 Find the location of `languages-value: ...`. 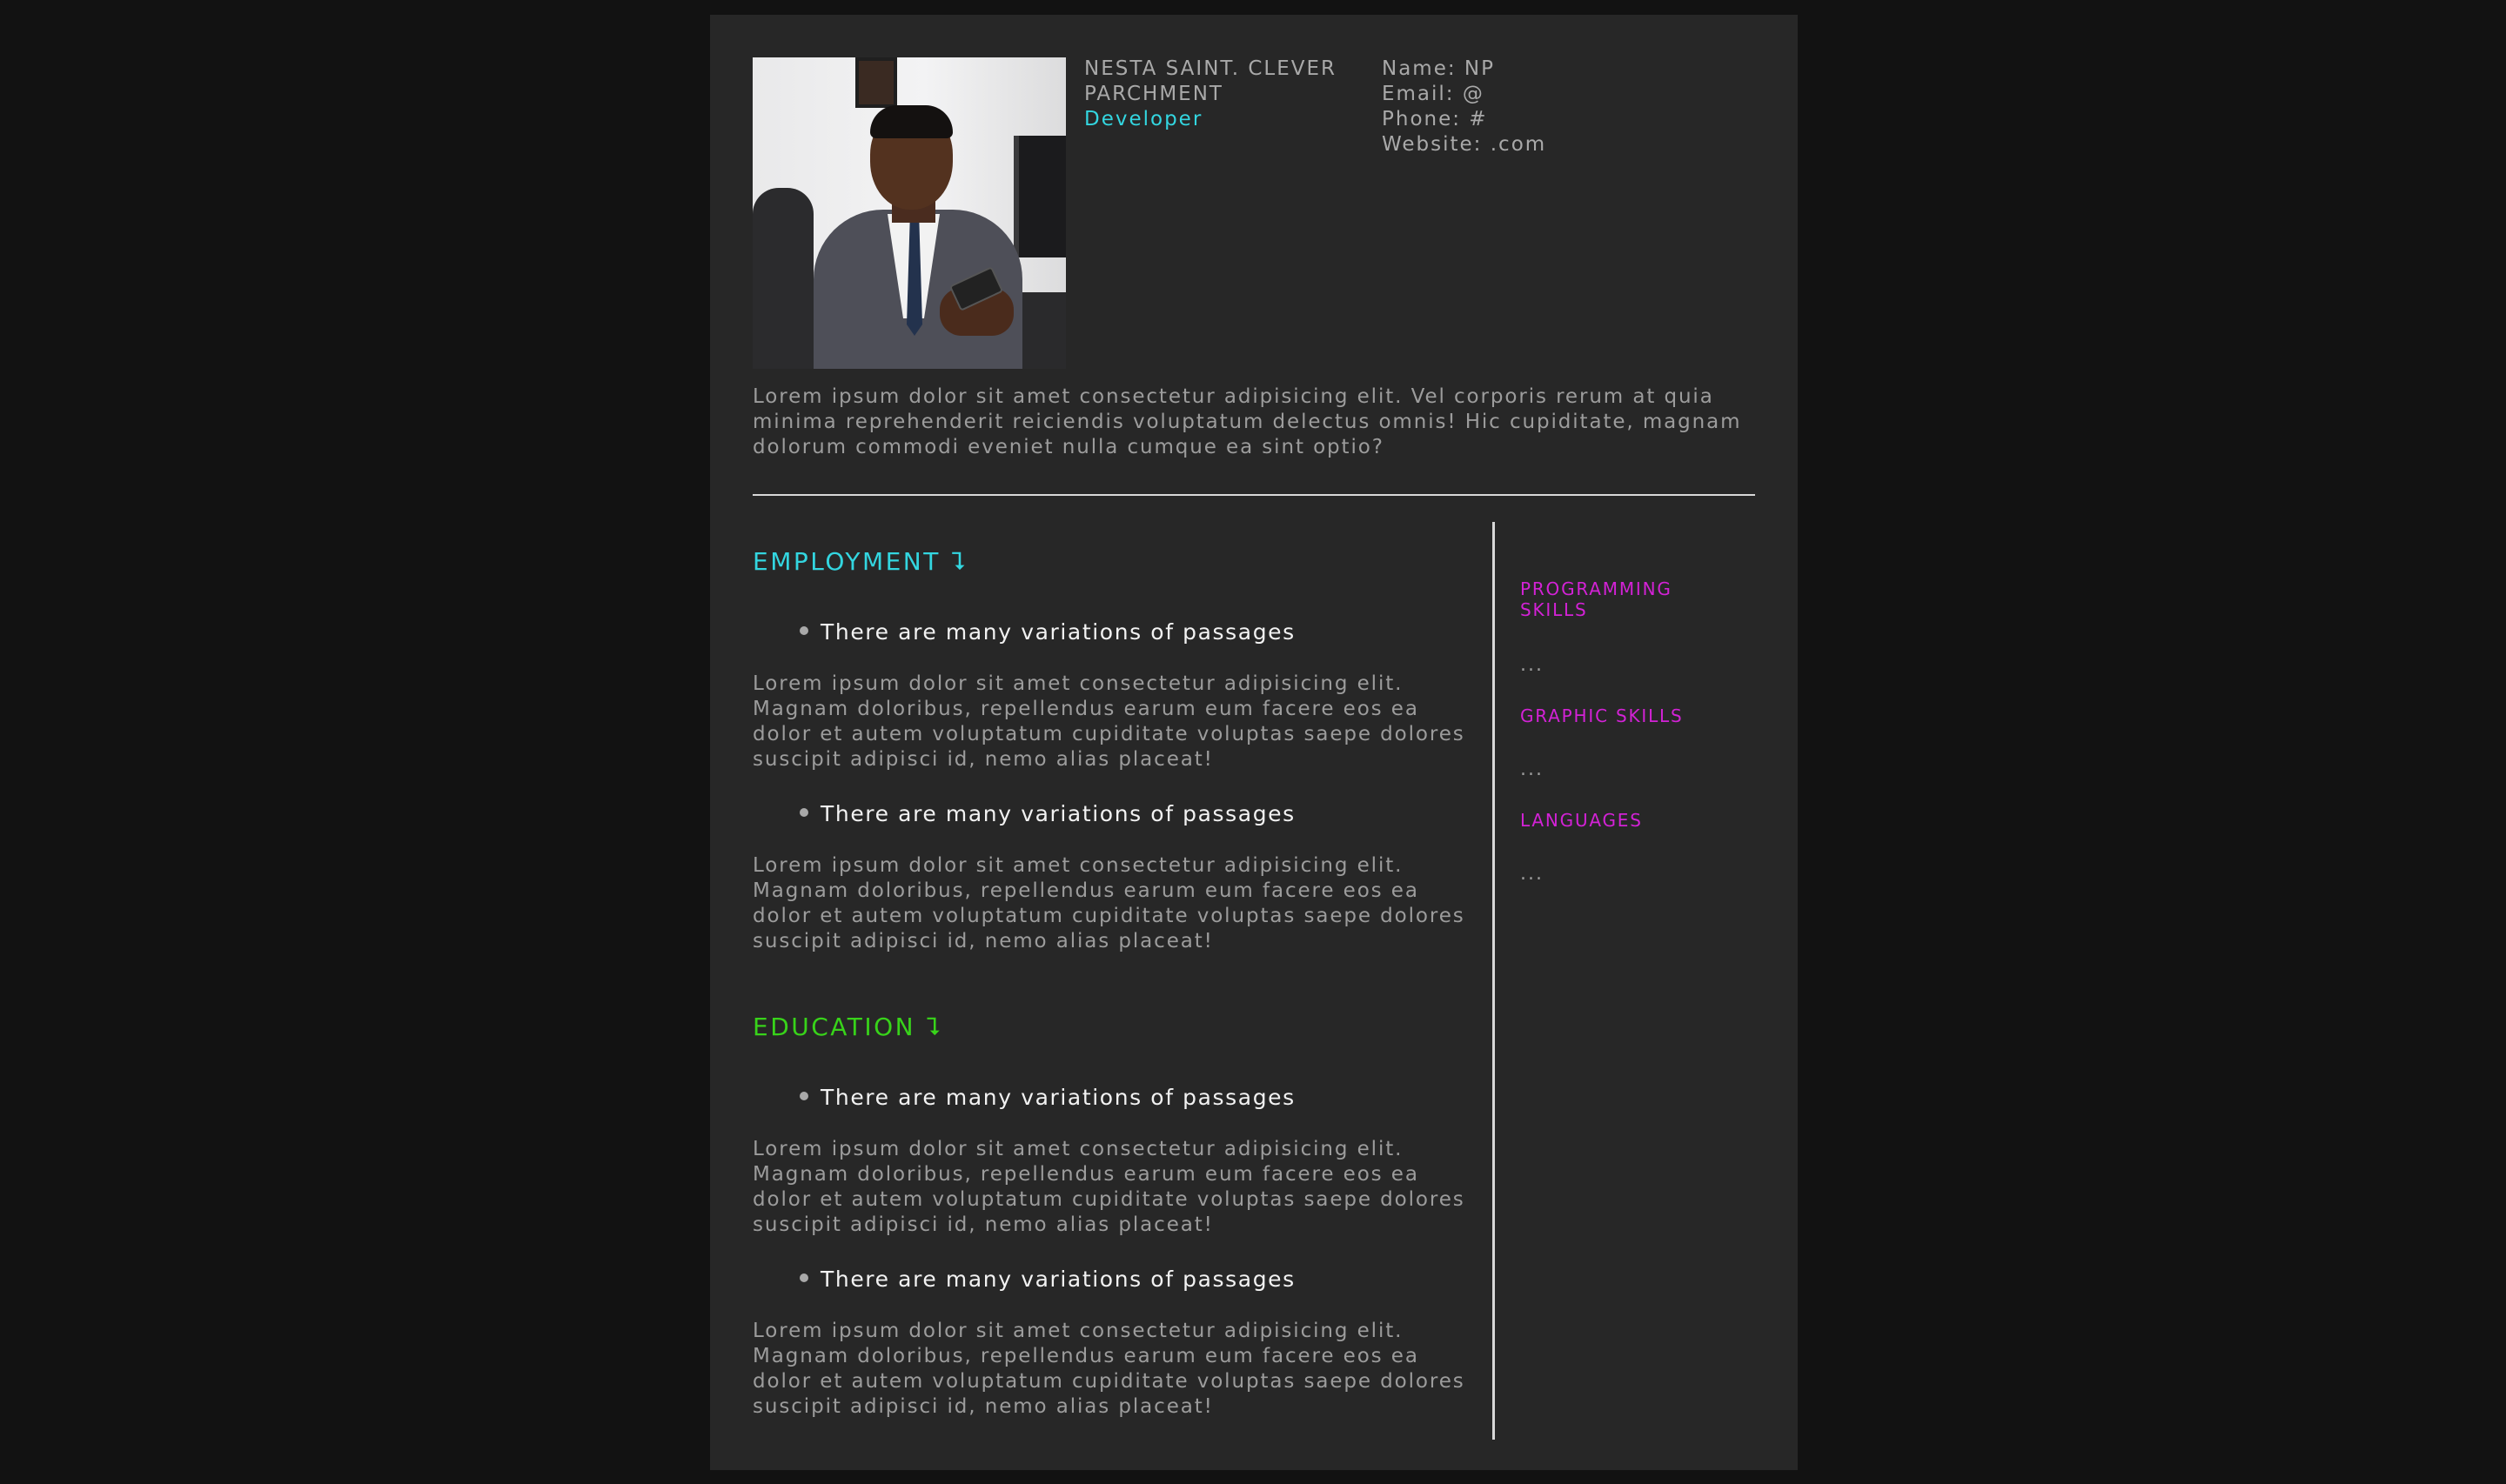

languages-value: ... is located at coordinates (1532, 874).